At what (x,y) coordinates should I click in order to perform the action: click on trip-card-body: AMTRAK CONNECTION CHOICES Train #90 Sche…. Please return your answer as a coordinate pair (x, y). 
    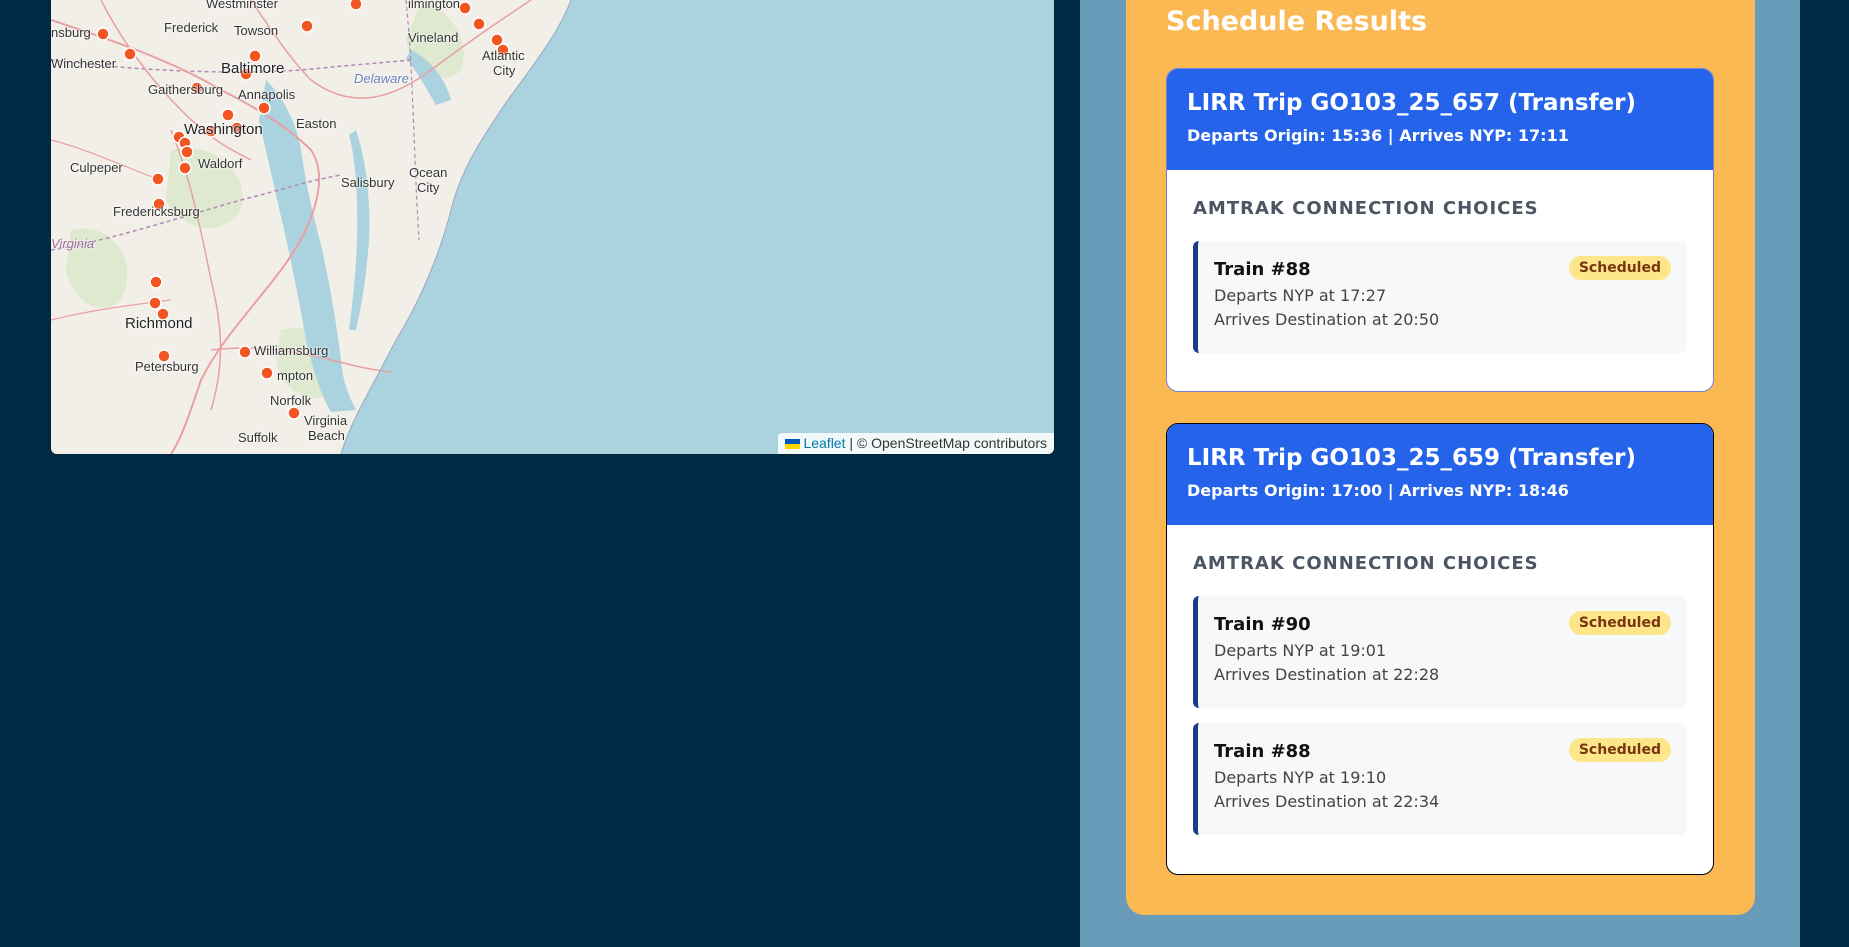
    Looking at the image, I should click on (1440, 680).